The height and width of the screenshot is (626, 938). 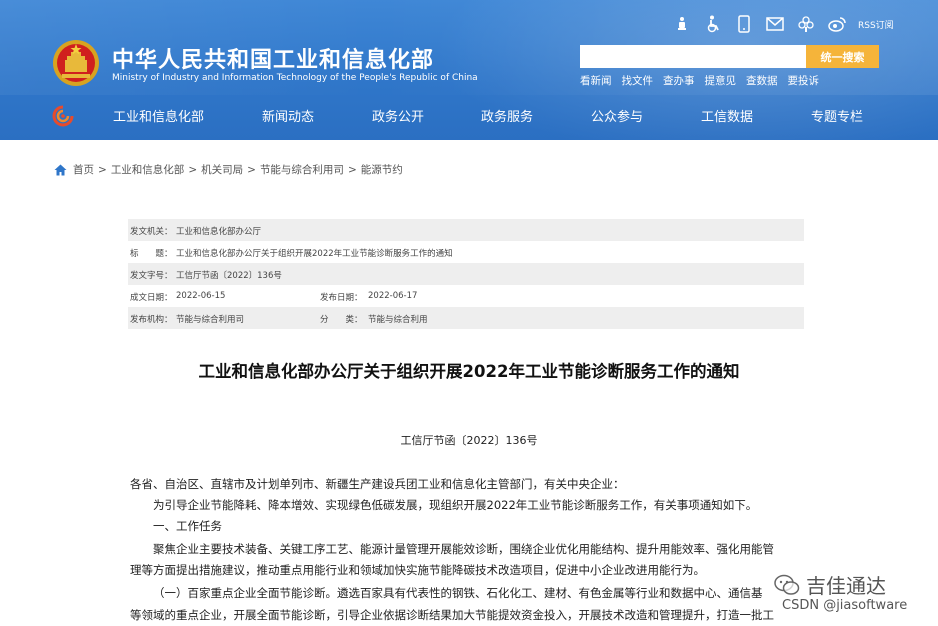 I want to click on main-nav: 工业和信息化部 新闻动态 政务公开 政务服务 公众参与 工信数据 专题专栏, so click(x=469, y=115).